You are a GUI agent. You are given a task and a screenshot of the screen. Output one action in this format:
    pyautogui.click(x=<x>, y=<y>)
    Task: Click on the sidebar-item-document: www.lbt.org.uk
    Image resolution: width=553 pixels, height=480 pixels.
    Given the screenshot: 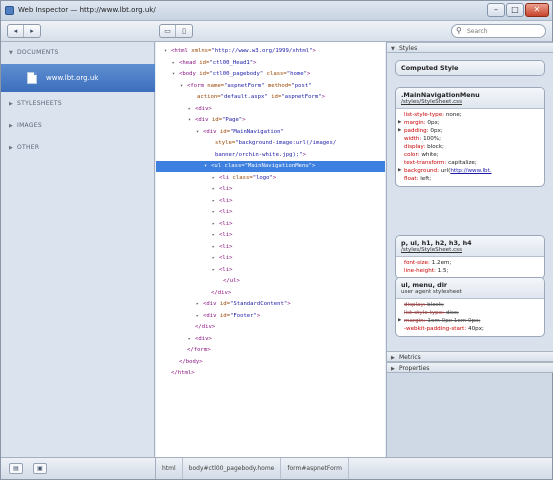 What is the action you would take?
    pyautogui.click(x=78, y=78)
    